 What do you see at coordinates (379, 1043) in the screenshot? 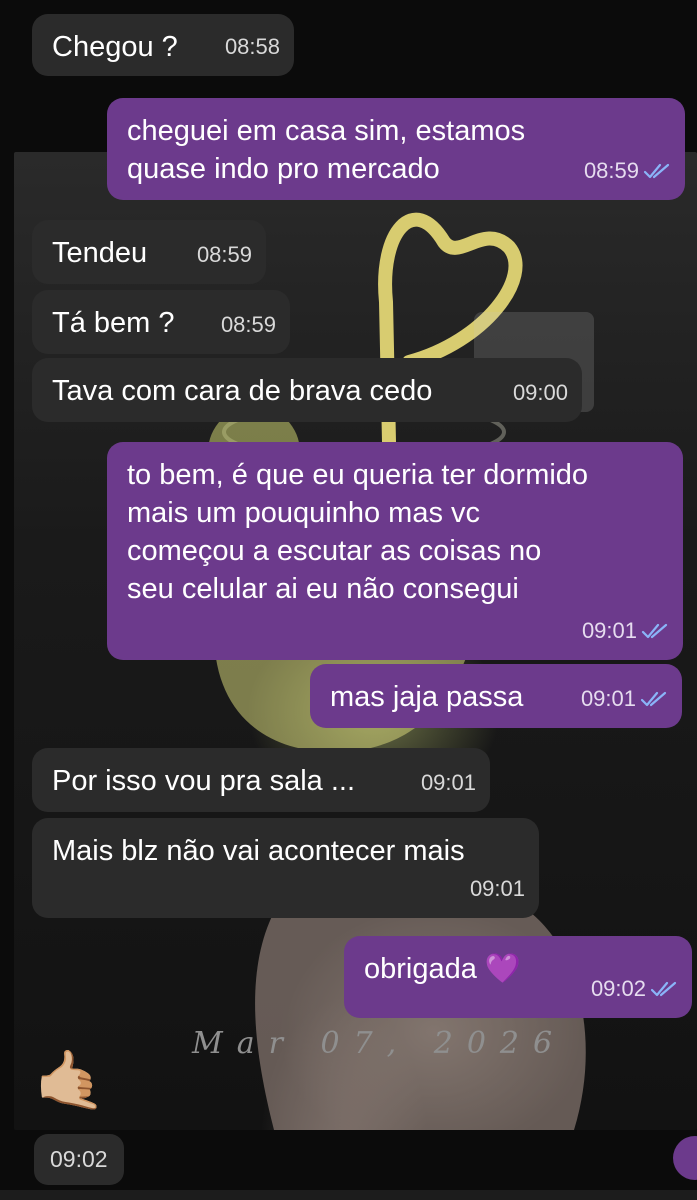
I see `photo-date-stamp: Mar 07, 2026` at bounding box center [379, 1043].